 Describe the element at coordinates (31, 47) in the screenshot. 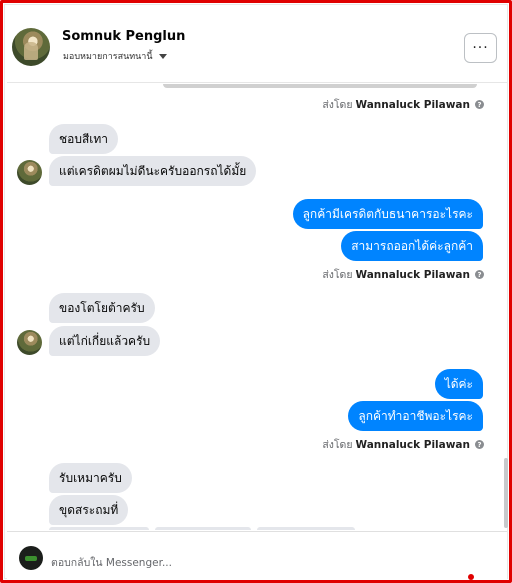

I see `contact-avatar` at that location.